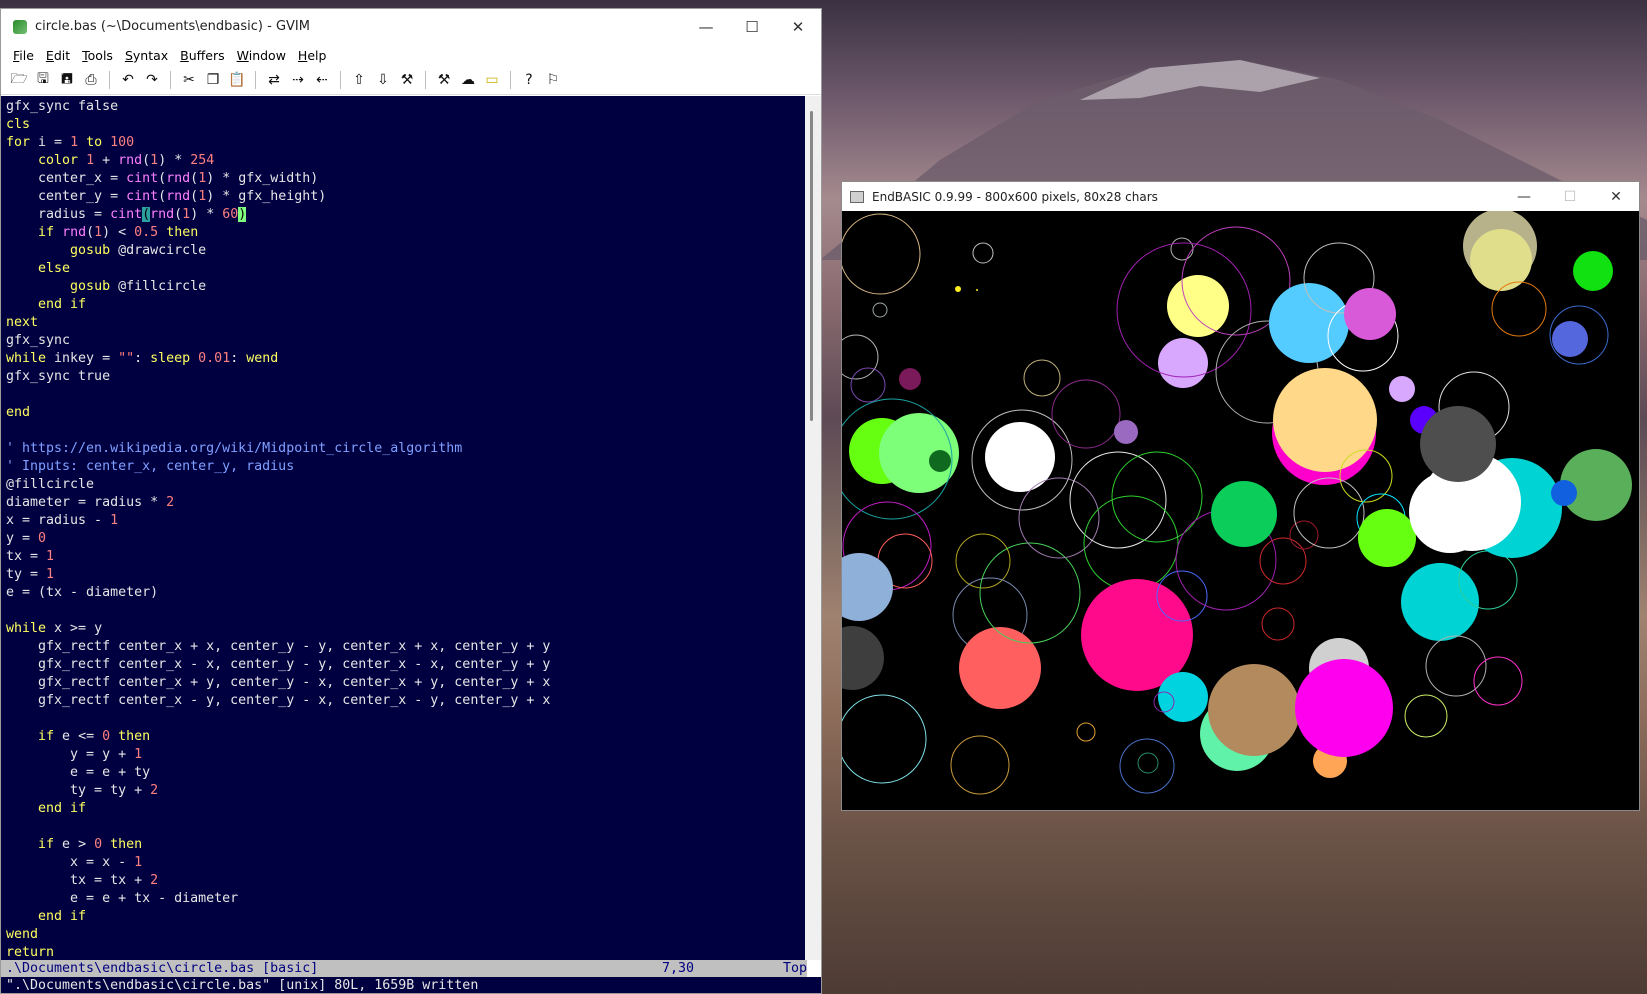 This screenshot has height=994, width=1647. I want to click on code-line: tx = tx + 2, so click(406, 881).